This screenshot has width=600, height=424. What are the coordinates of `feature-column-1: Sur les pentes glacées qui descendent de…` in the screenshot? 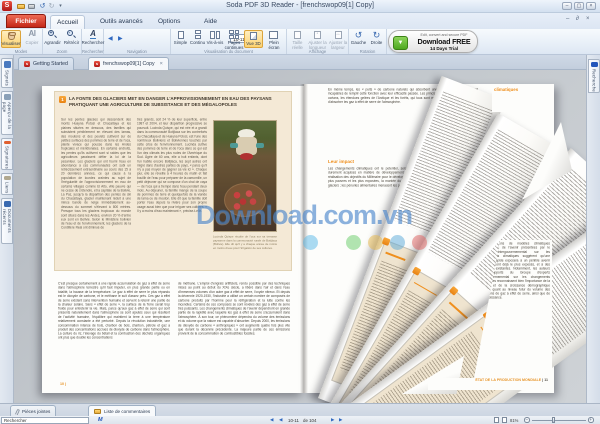 It's located at (96, 174).